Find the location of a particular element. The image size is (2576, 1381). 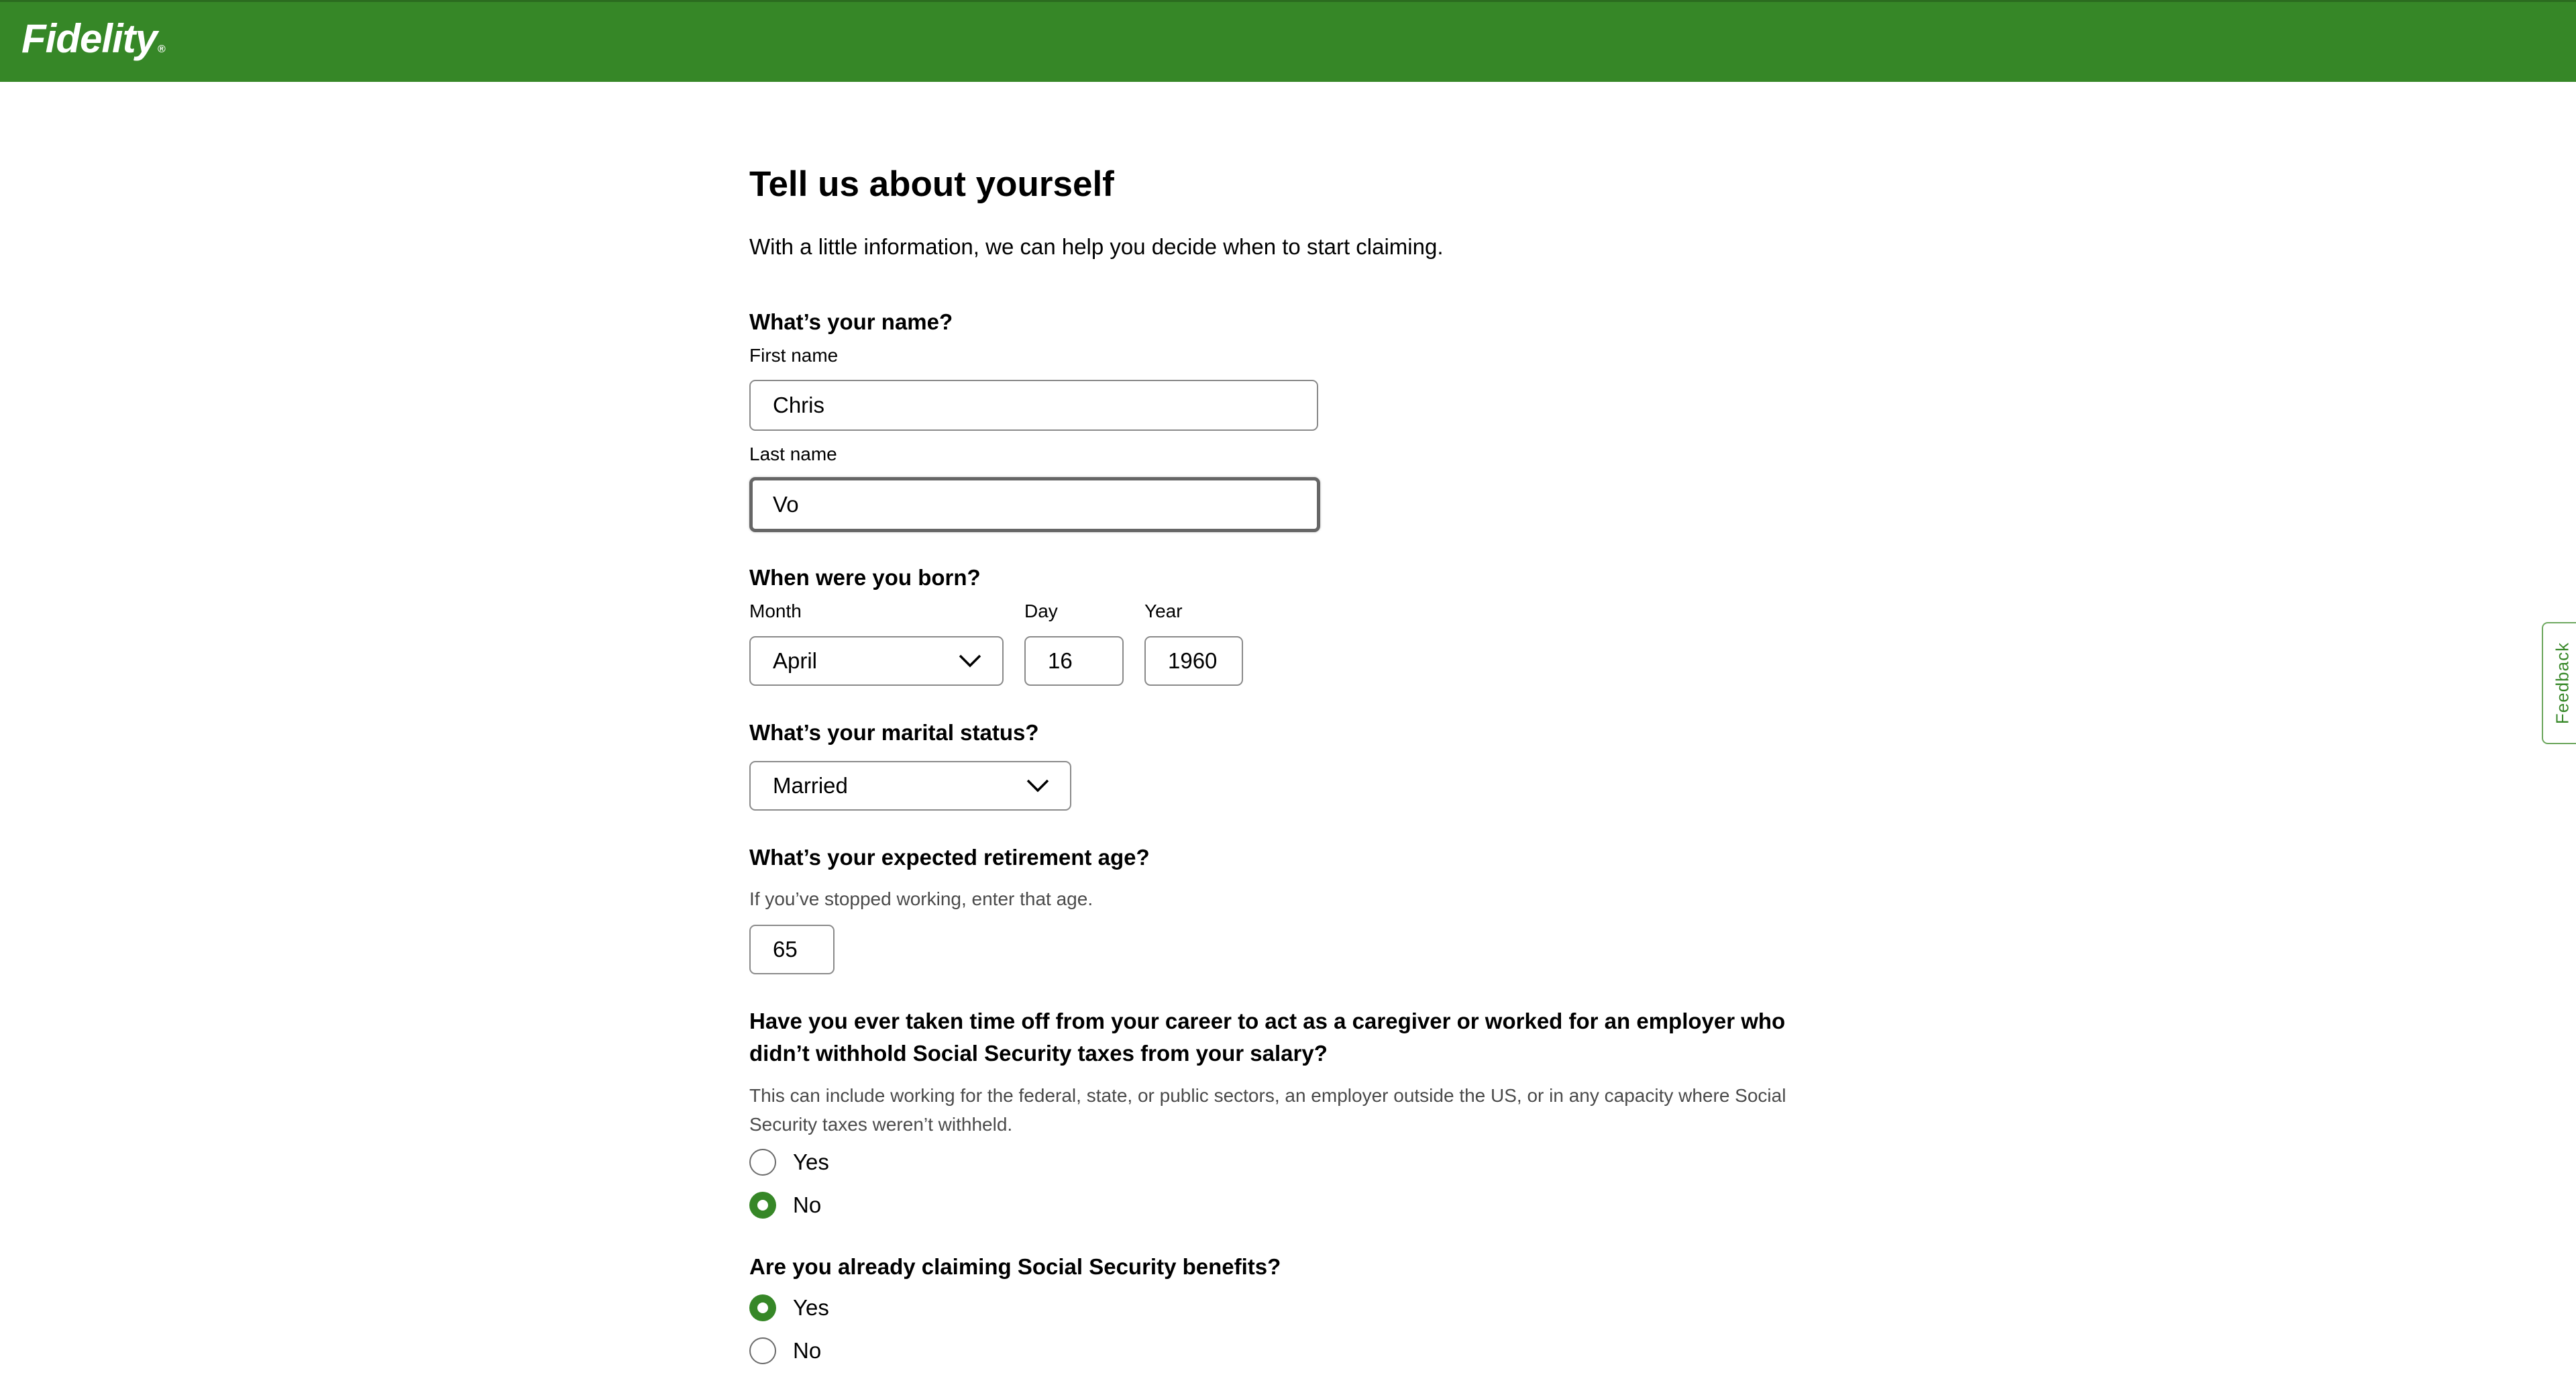

retirement-age-question: What’s your expected retirement age? is located at coordinates (949, 857).